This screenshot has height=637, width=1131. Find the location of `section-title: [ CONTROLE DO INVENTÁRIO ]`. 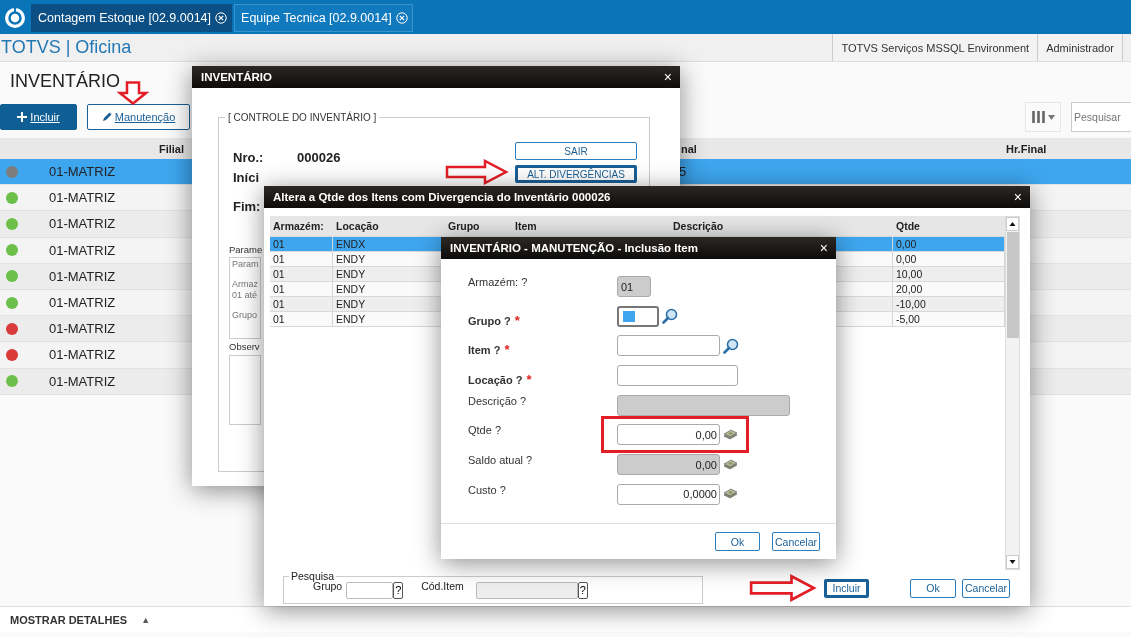

section-title: [ CONTROLE DO INVENTÁRIO ] is located at coordinates (302, 117).